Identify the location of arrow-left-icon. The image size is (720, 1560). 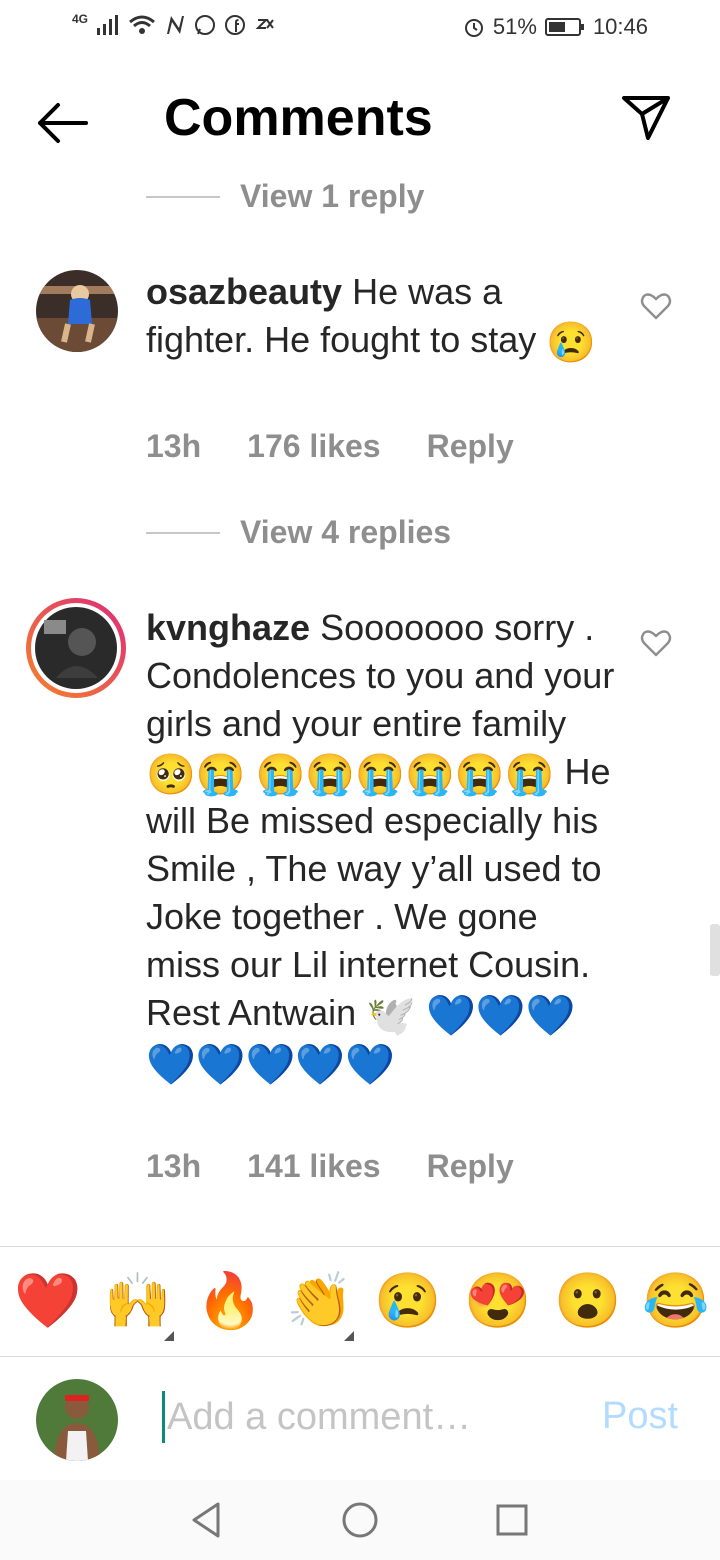
(63, 123).